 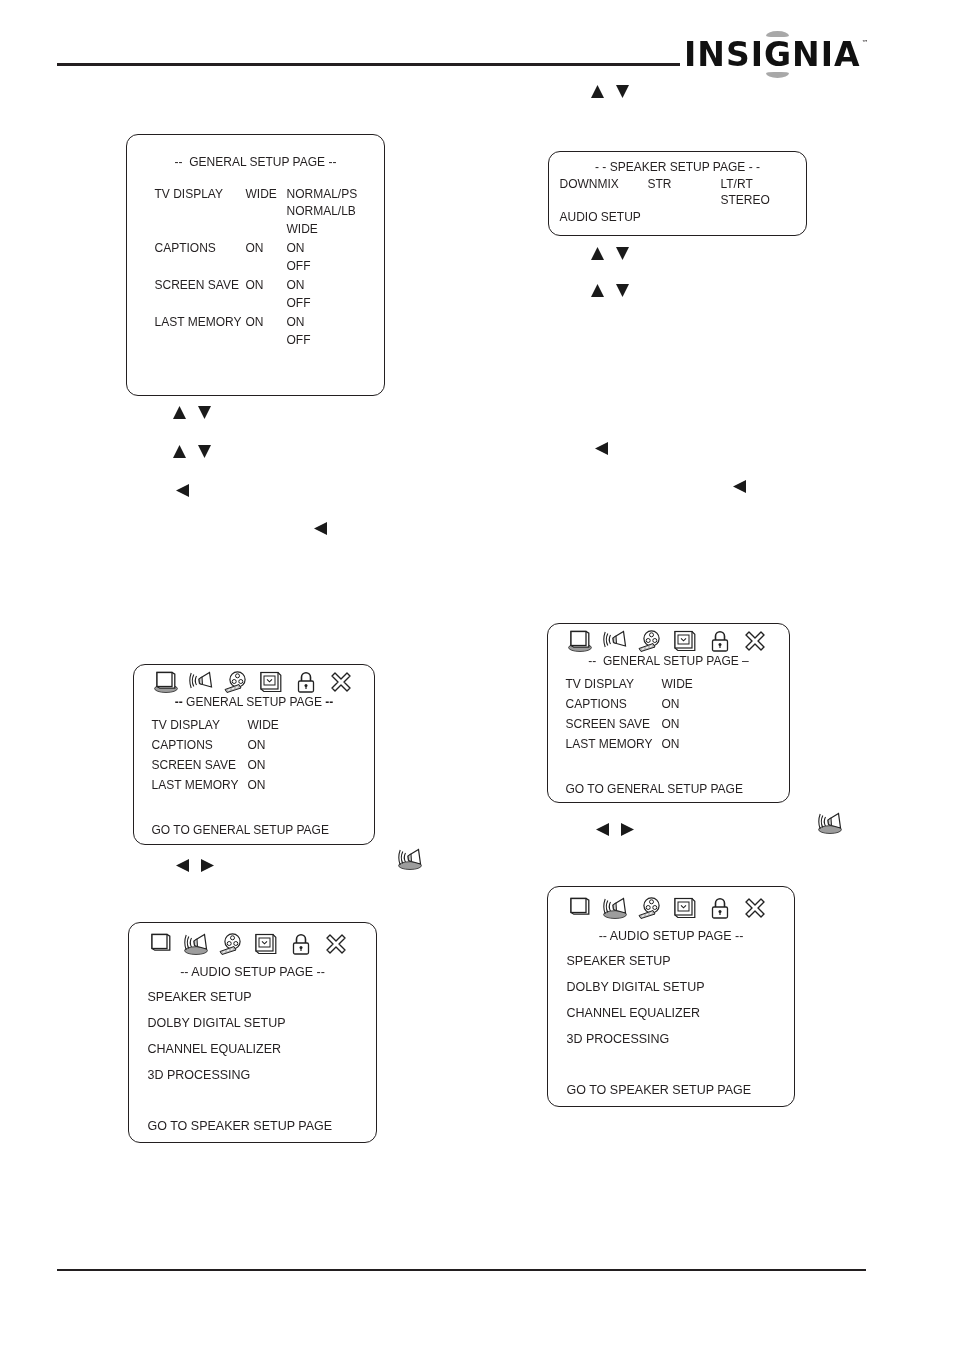 What do you see at coordinates (659, 183) in the screenshot?
I see `setting-value: STR` at bounding box center [659, 183].